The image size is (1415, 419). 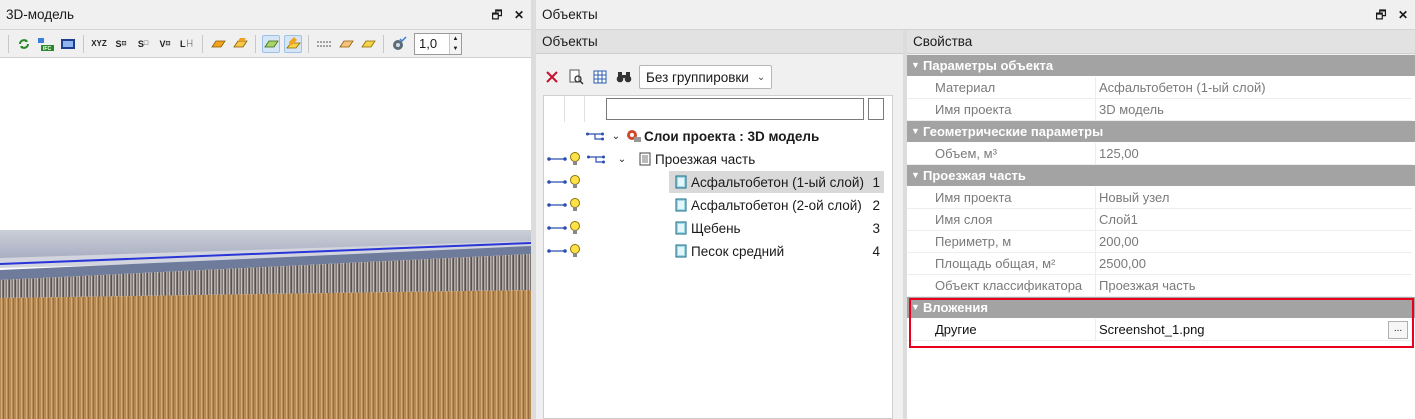 I want to click on chevron-down-icon: ⌄, so click(x=761, y=77).